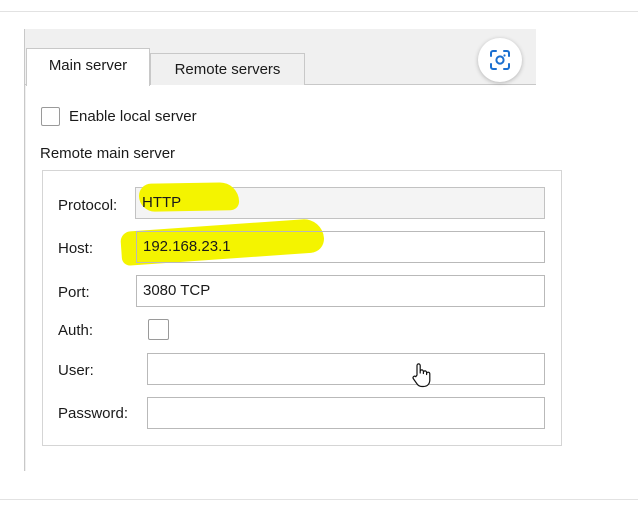 The height and width of the screenshot is (516, 638). What do you see at coordinates (158, 329) in the screenshot?
I see `auth-checkbox` at bounding box center [158, 329].